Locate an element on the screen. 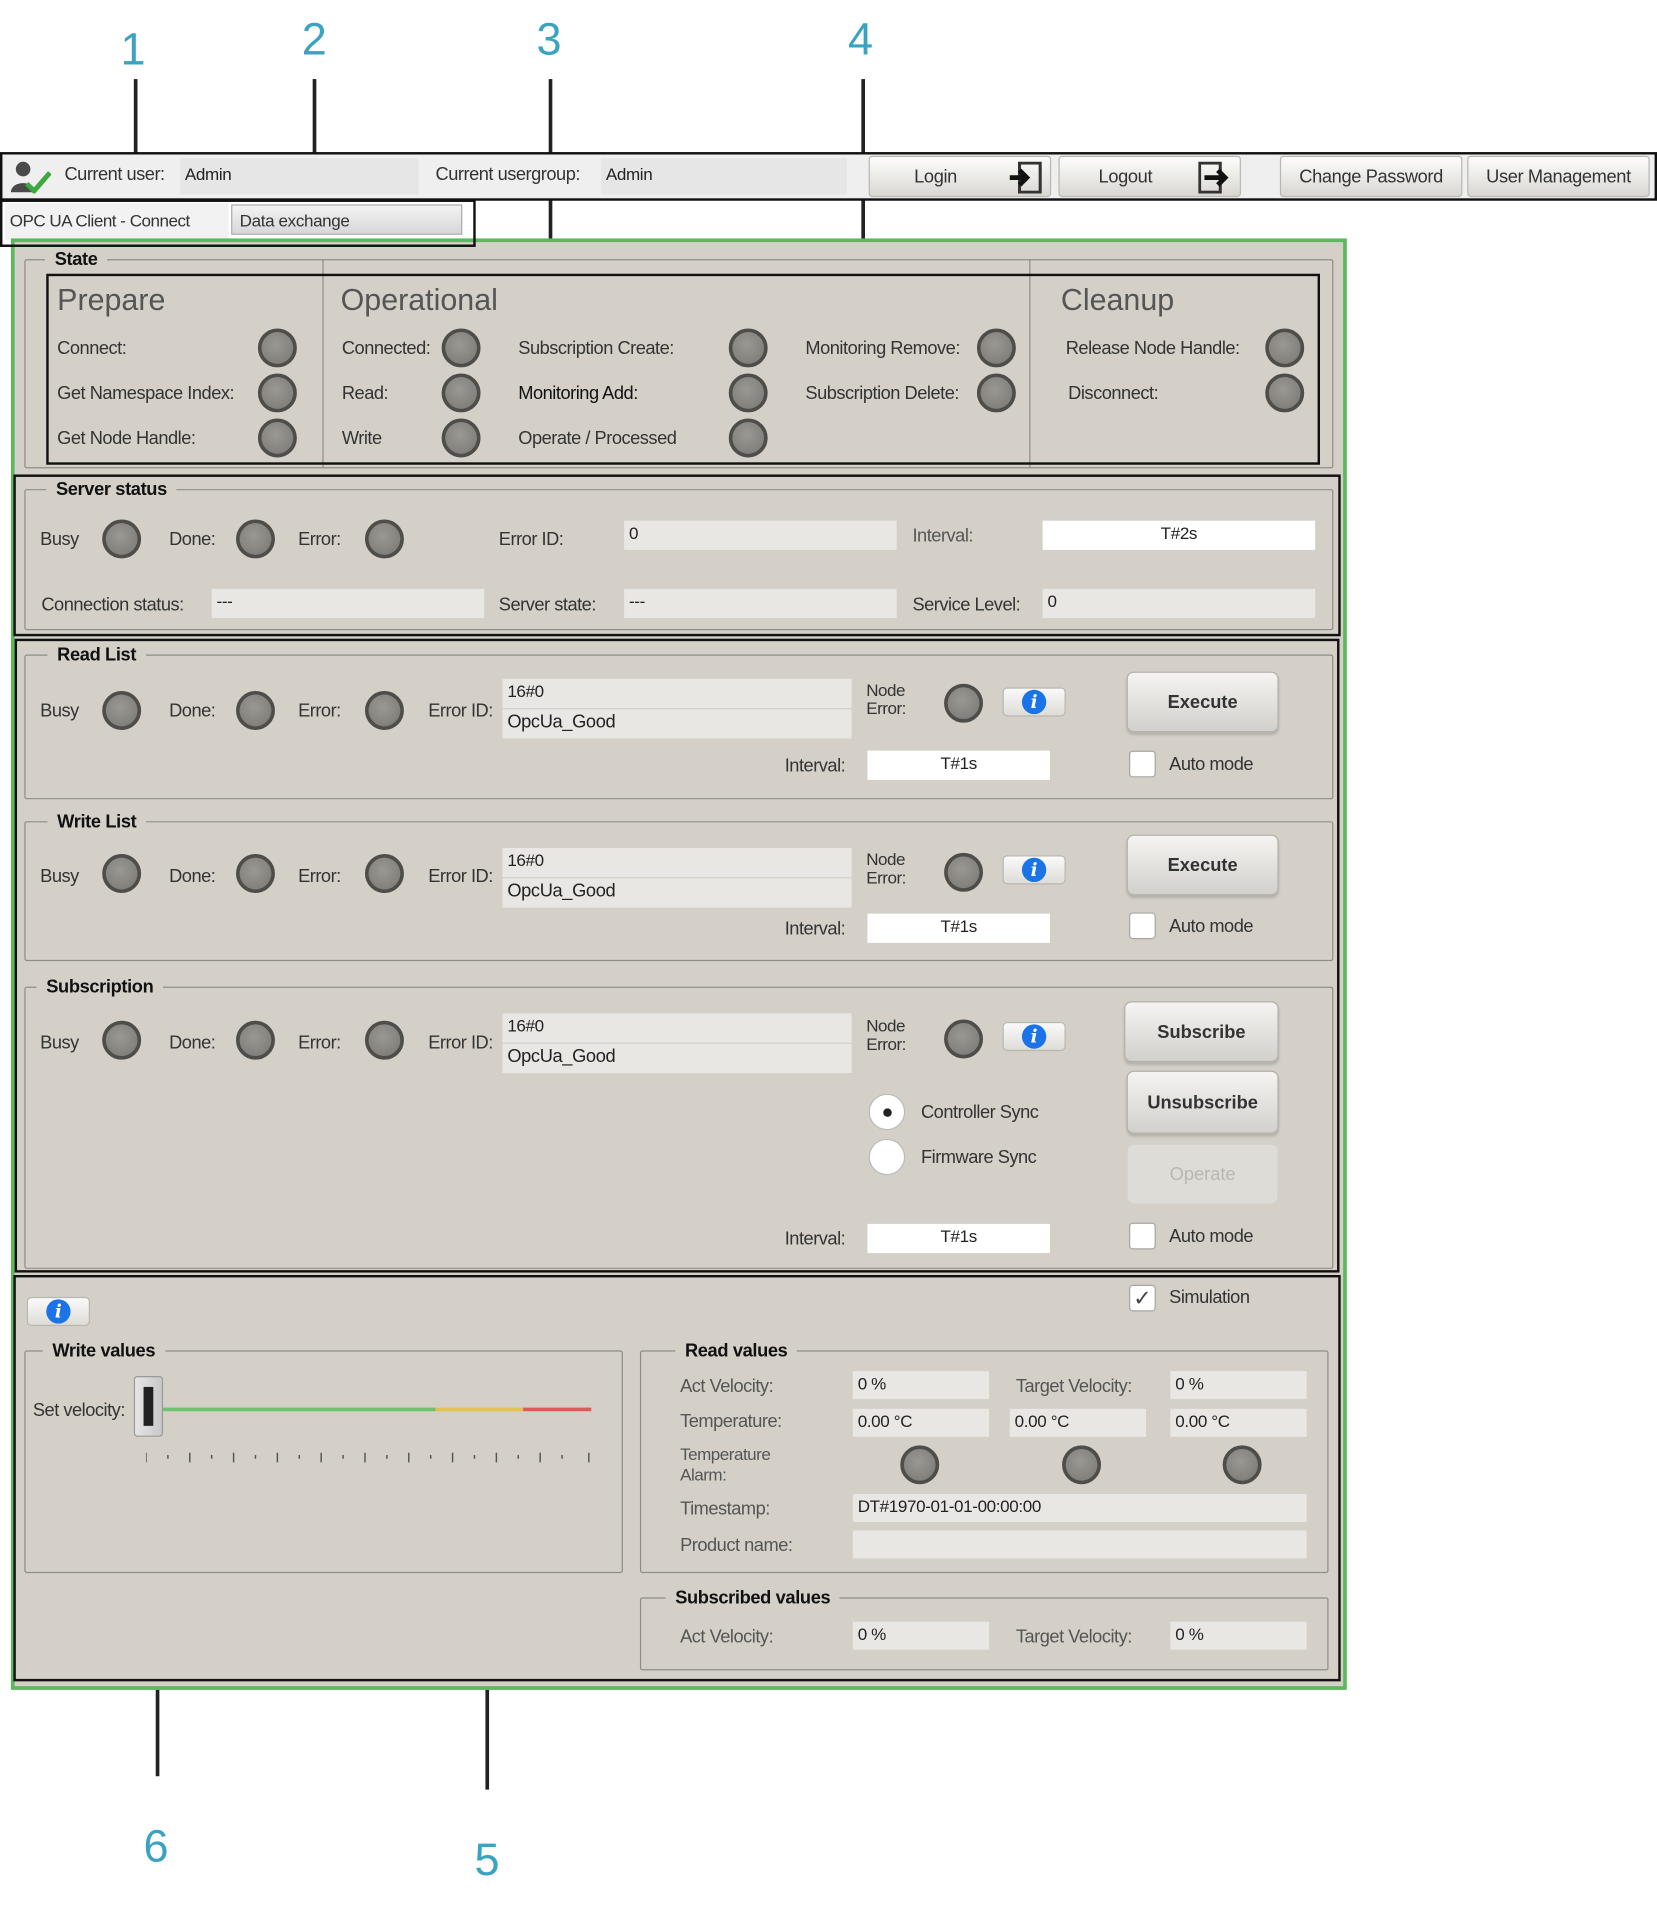  callout-6: 6 is located at coordinates (156, 1846).